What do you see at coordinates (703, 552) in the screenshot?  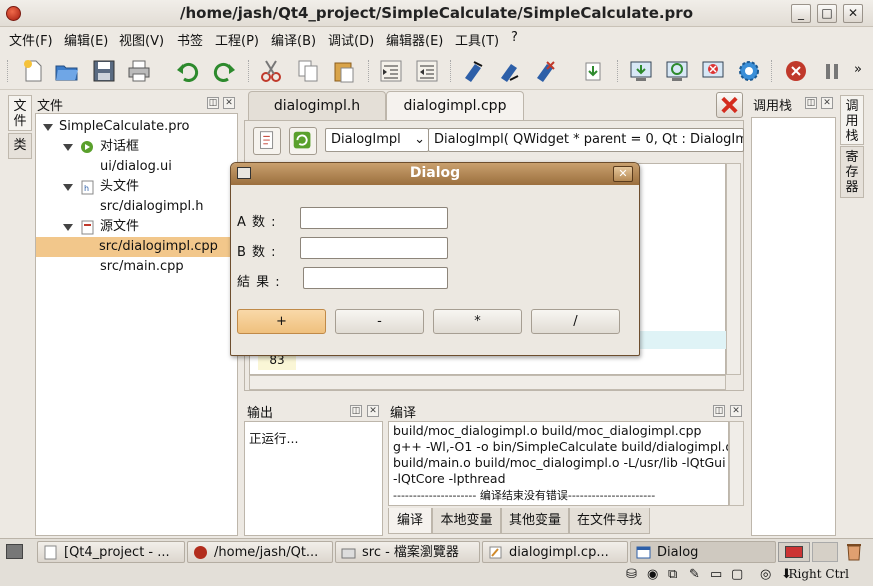 I see `task-dialog: Dialog` at bounding box center [703, 552].